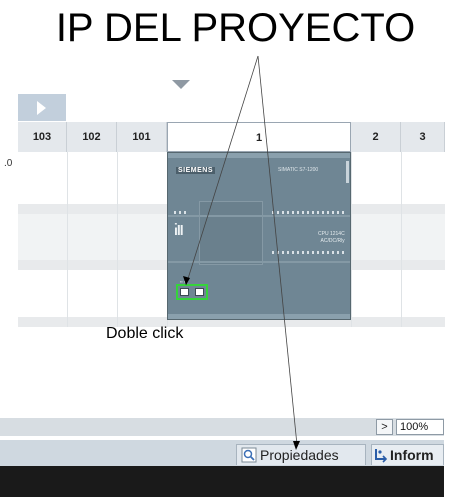 The height and width of the screenshot is (497, 471). Describe the element at coordinates (222, 170) in the screenshot. I see `callout-line-to-port` at that location.